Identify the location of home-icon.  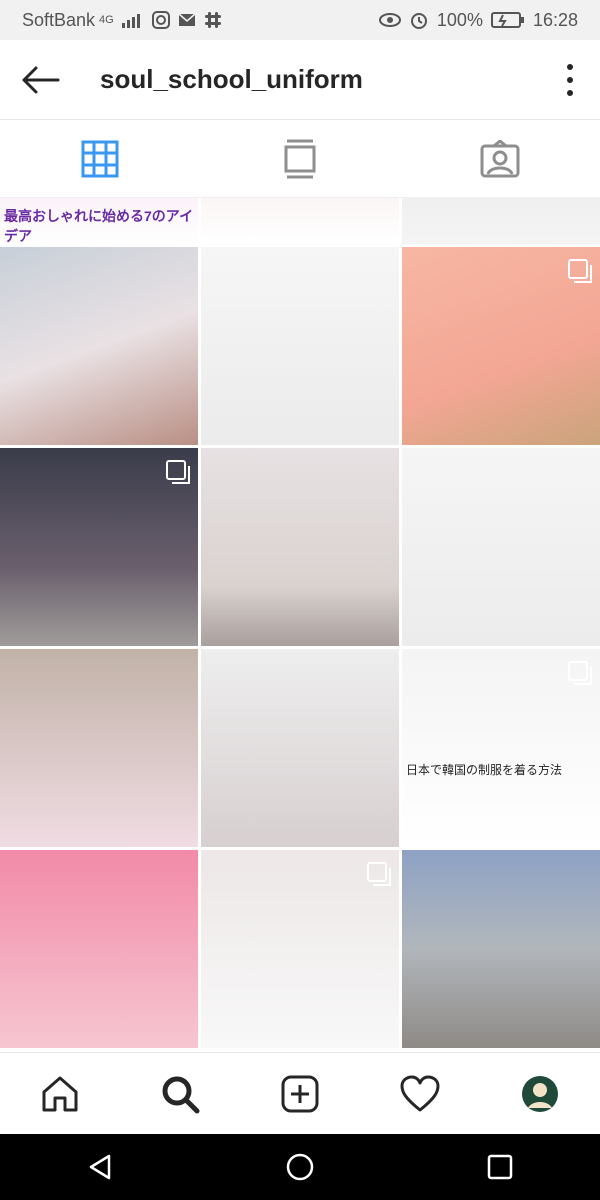
(60, 1093).